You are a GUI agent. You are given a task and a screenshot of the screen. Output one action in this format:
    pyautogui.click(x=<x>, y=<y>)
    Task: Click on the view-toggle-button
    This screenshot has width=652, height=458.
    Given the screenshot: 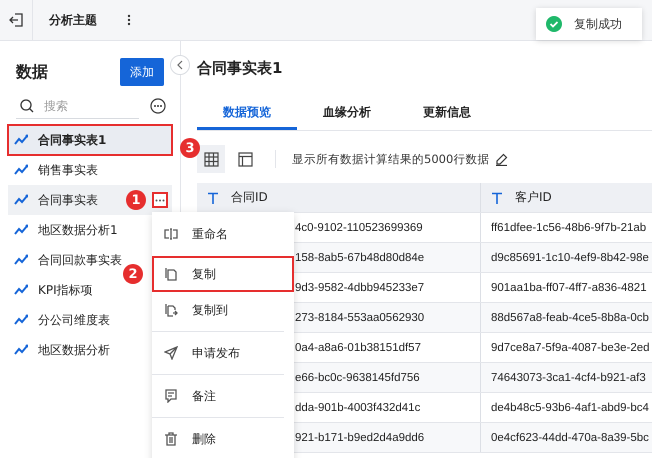 What is the action you would take?
    pyautogui.click(x=211, y=159)
    